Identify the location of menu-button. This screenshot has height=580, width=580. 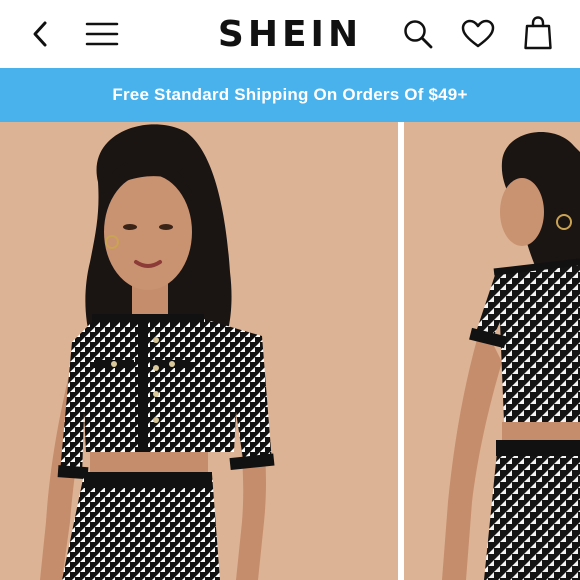
(102, 34).